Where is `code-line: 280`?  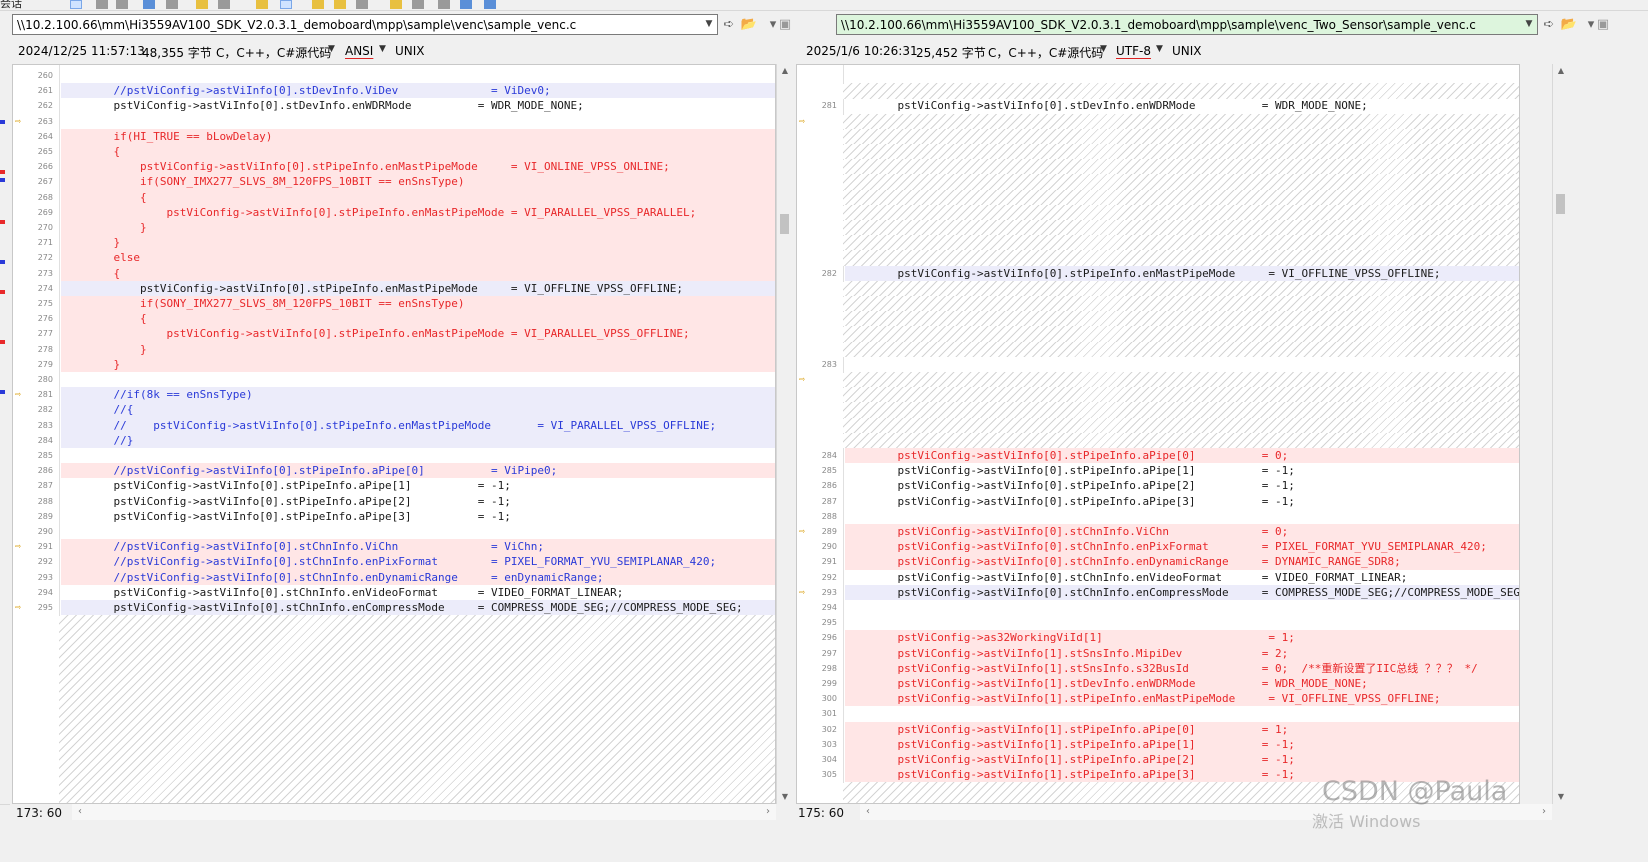 code-line: 280 is located at coordinates (394, 379).